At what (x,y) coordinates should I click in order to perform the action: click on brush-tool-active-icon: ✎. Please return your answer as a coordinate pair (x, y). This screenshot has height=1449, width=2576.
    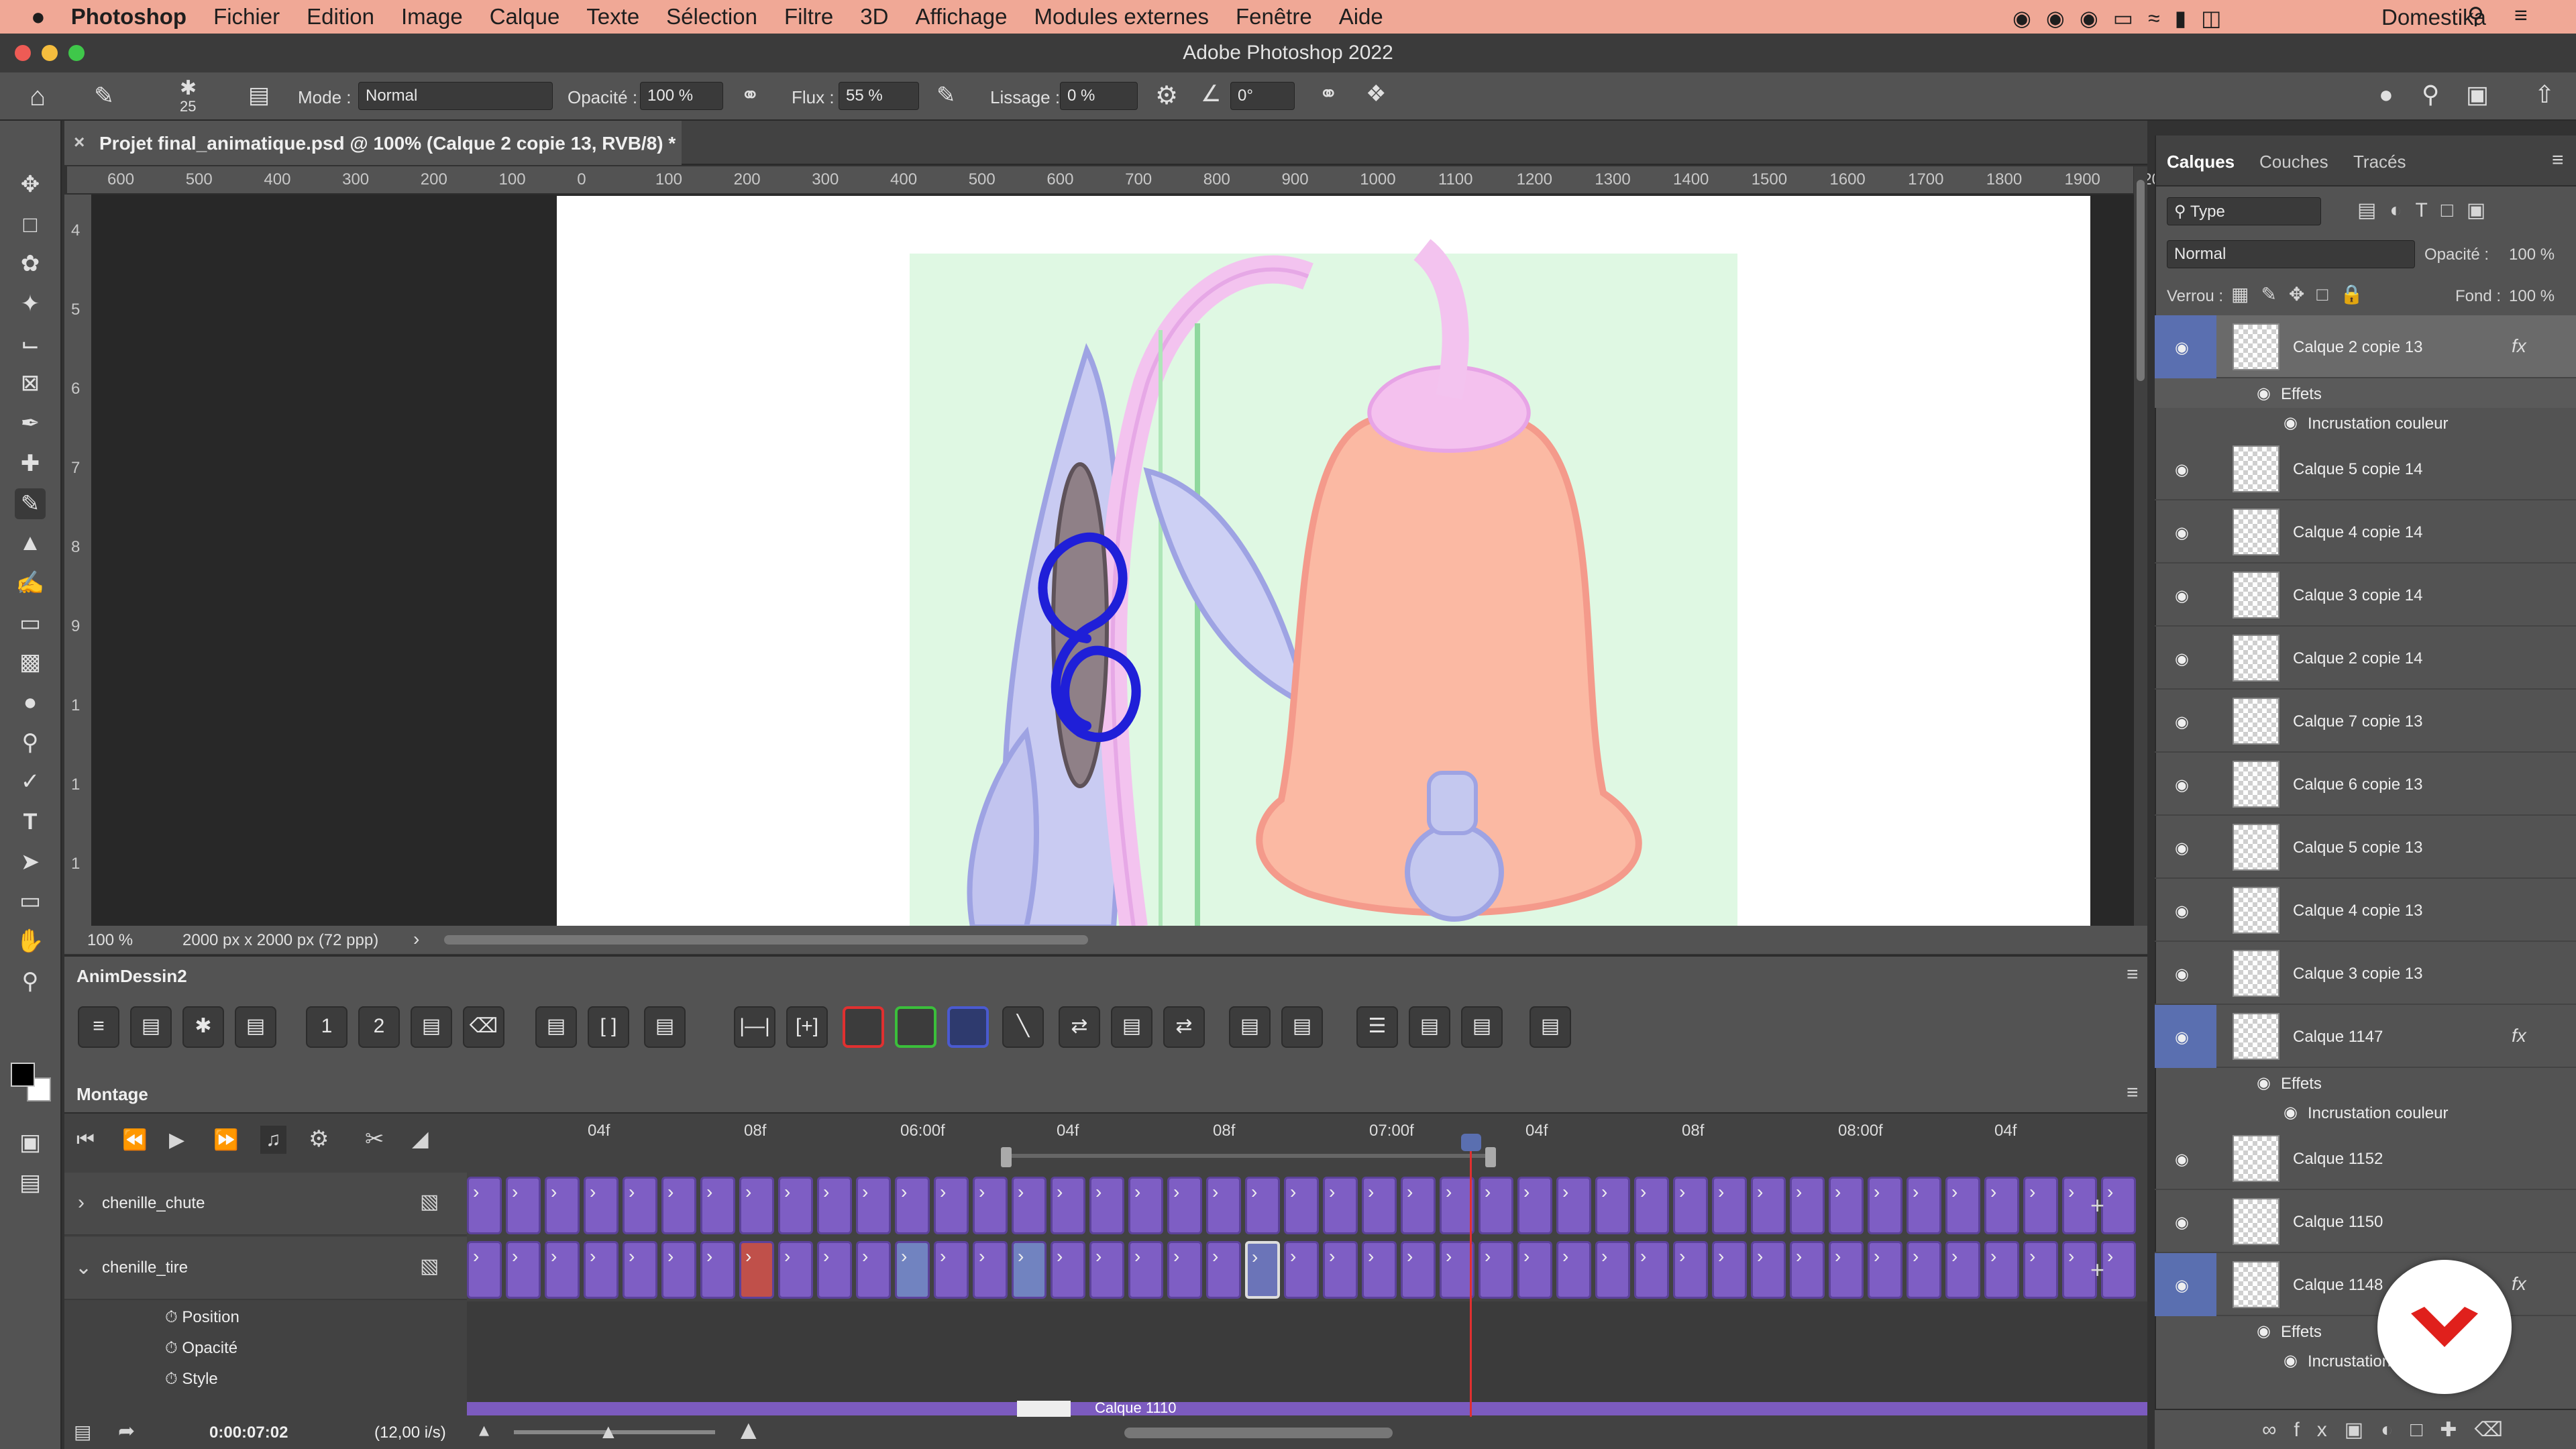
    Looking at the image, I should click on (30, 503).